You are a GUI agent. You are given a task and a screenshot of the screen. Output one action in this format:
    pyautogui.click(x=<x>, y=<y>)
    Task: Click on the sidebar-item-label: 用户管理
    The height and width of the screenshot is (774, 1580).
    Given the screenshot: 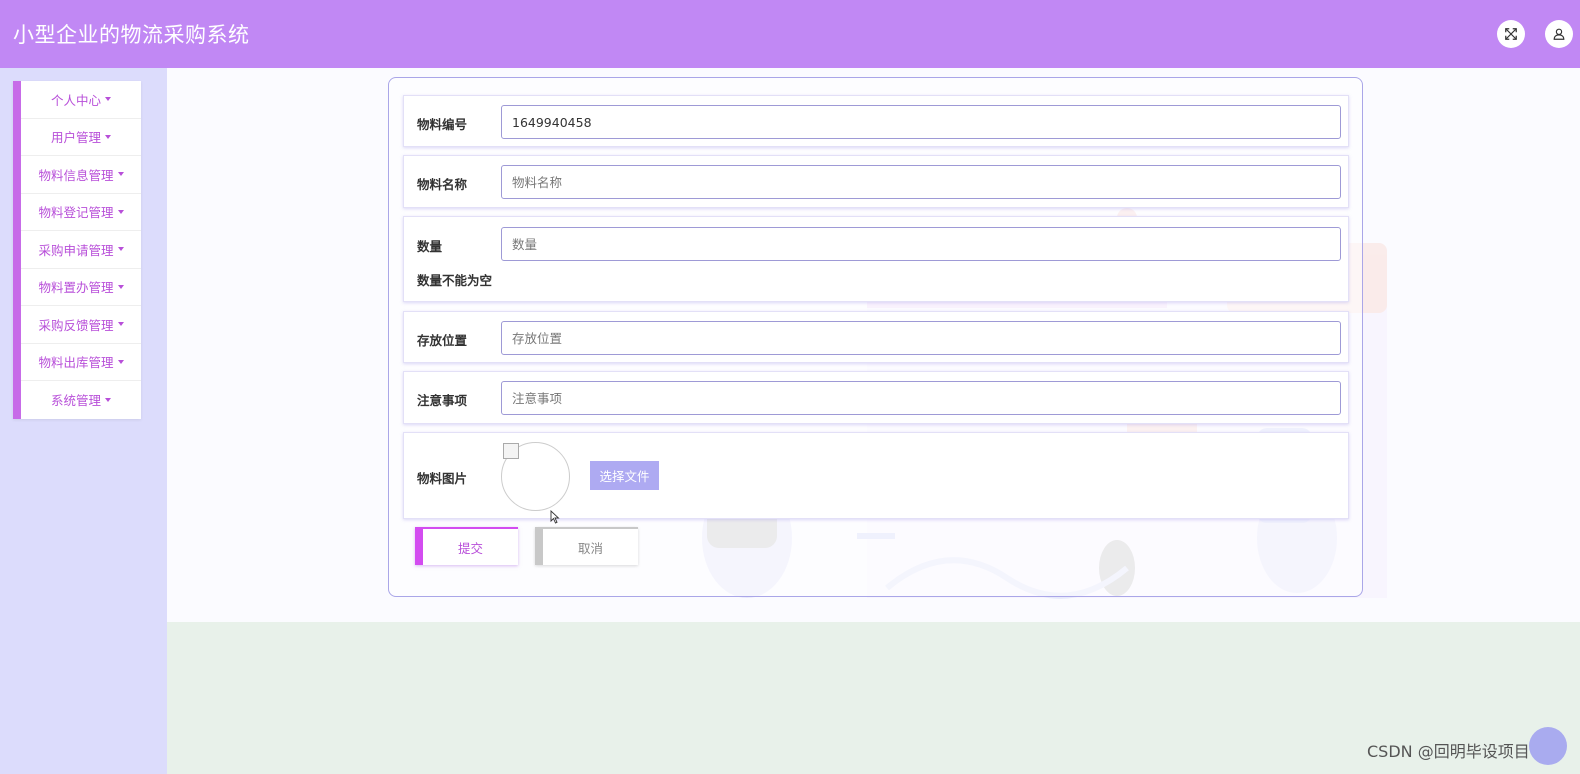 What is the action you would take?
    pyautogui.click(x=75, y=138)
    